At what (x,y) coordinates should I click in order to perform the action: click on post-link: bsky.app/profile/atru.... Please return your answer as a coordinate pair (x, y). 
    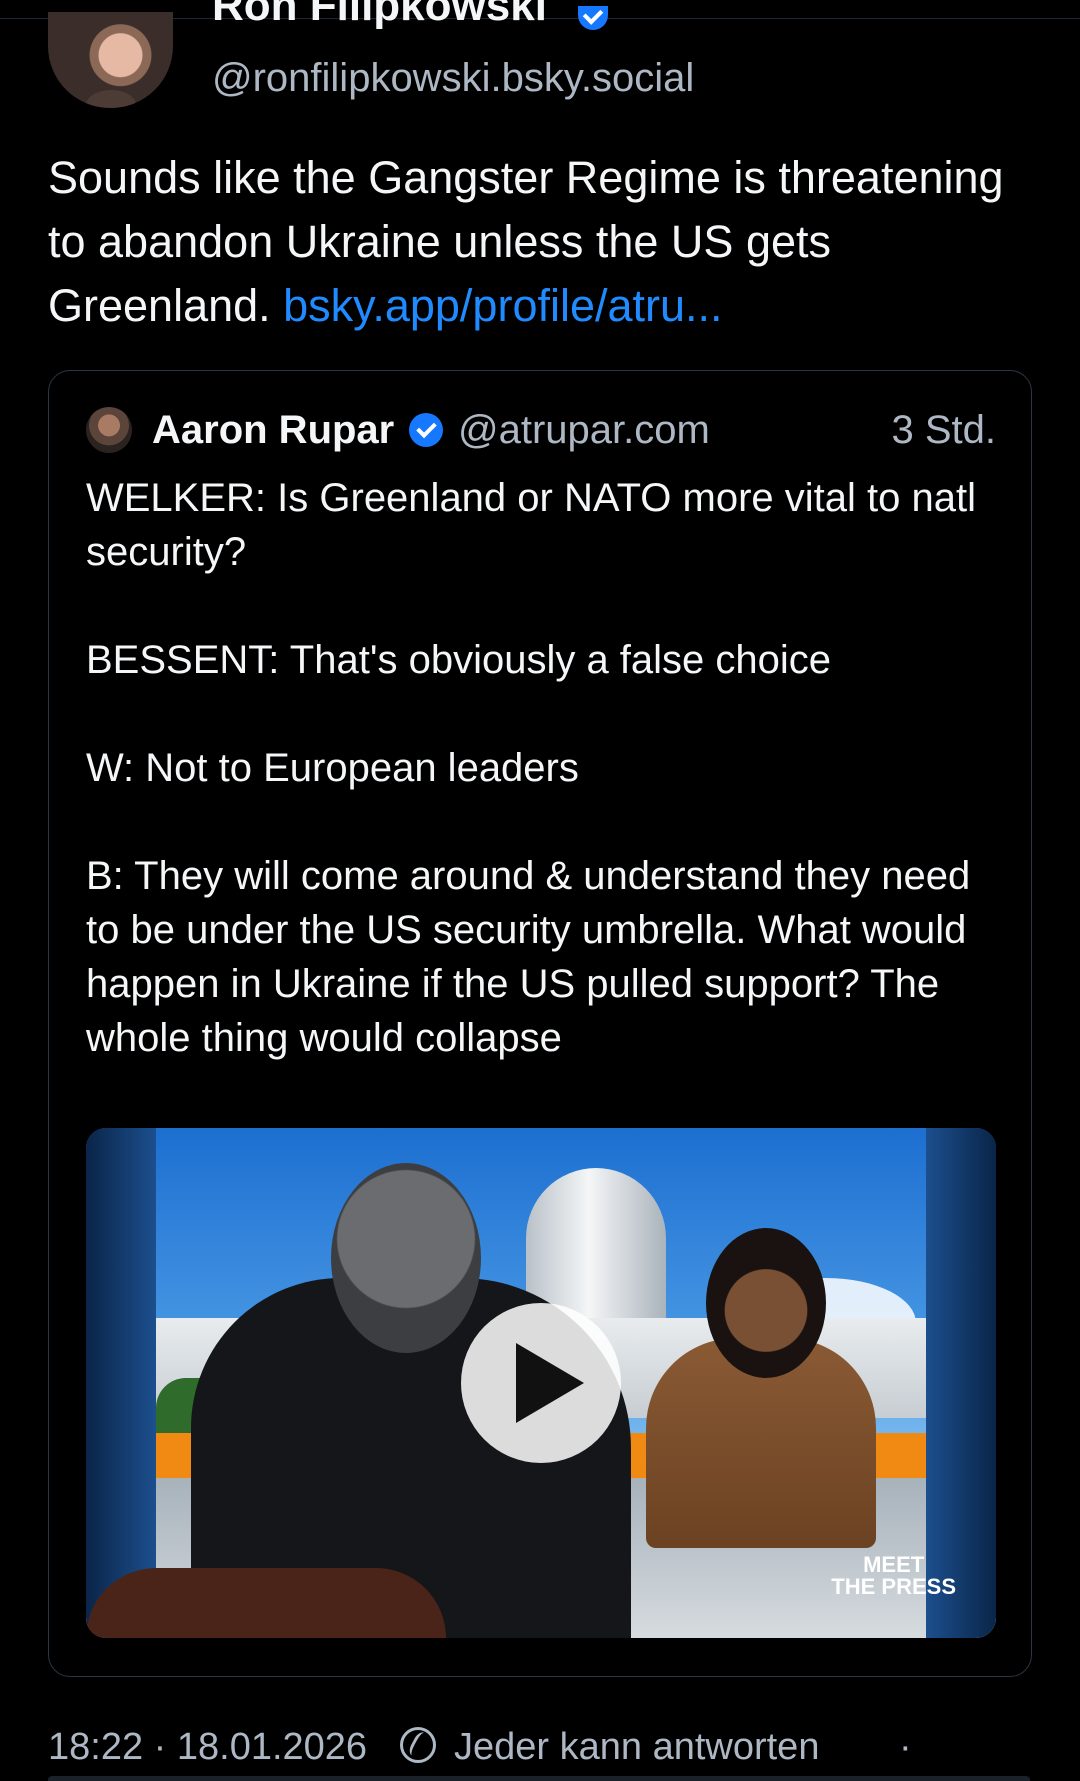
    Looking at the image, I should click on (502, 305).